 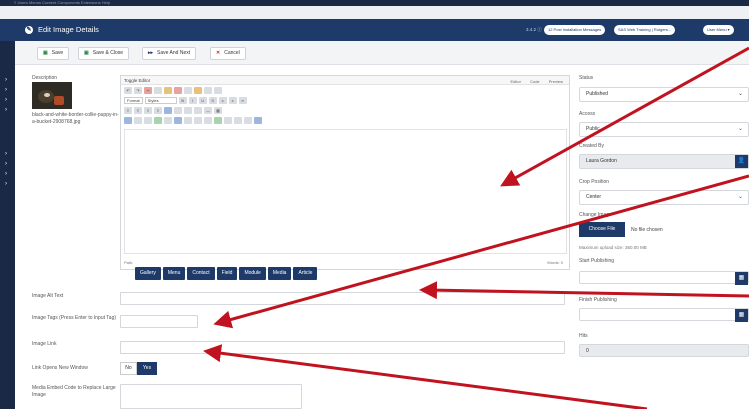 What do you see at coordinates (595, 215) in the screenshot?
I see `change-image-label: Change Image` at bounding box center [595, 215].